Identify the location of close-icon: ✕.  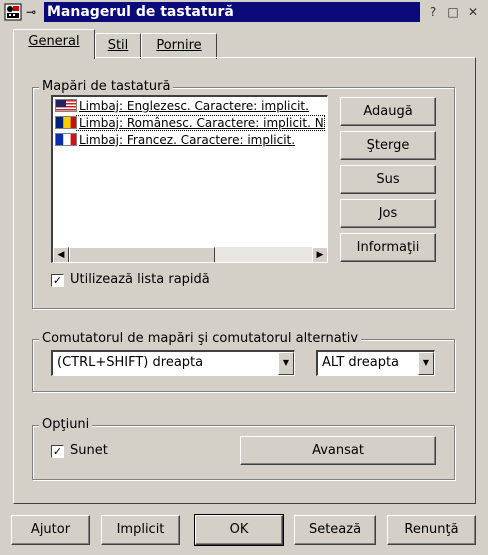
(473, 12).